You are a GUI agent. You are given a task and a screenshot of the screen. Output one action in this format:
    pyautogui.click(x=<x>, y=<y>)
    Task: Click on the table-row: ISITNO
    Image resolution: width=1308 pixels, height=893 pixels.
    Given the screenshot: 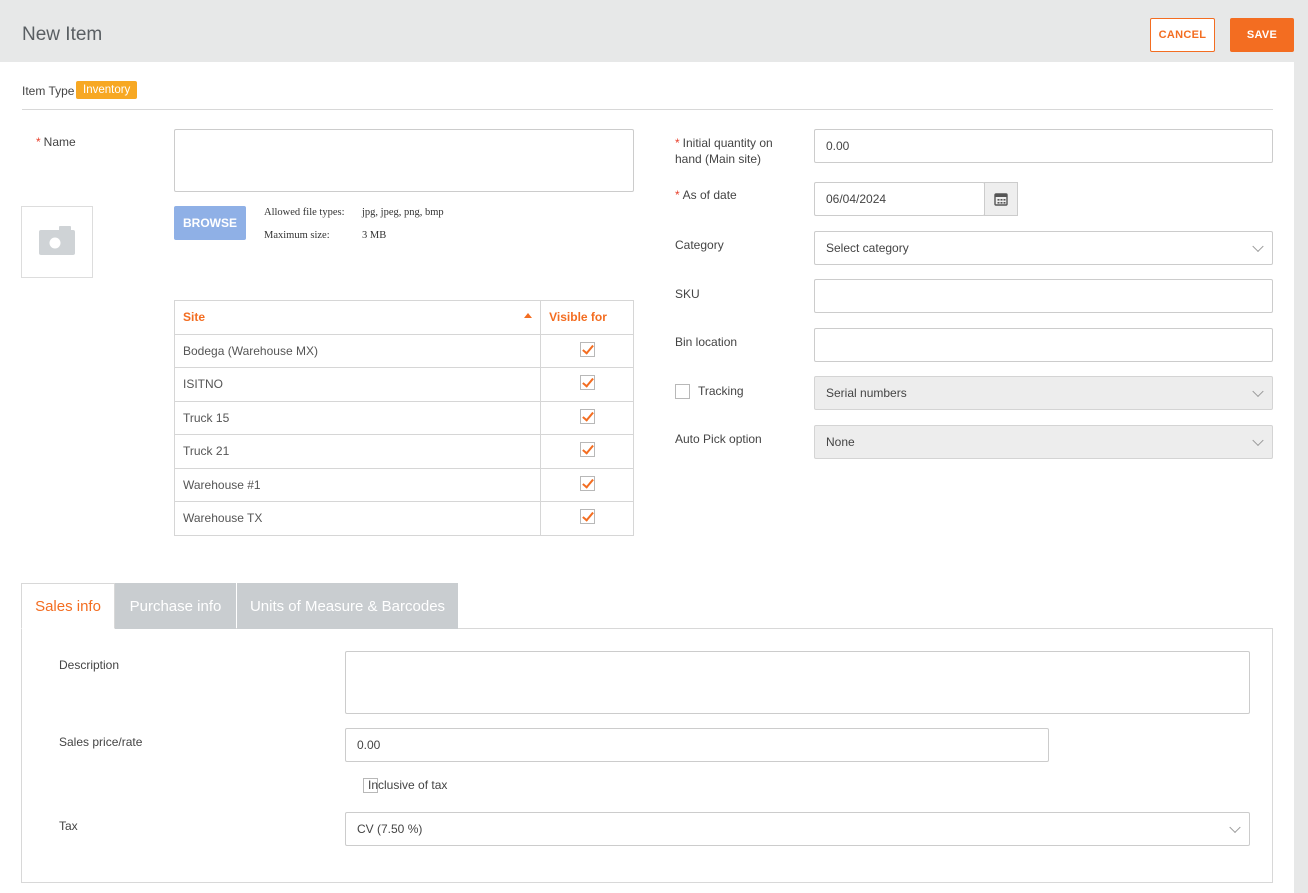 What is the action you would take?
    pyautogui.click(x=403, y=384)
    